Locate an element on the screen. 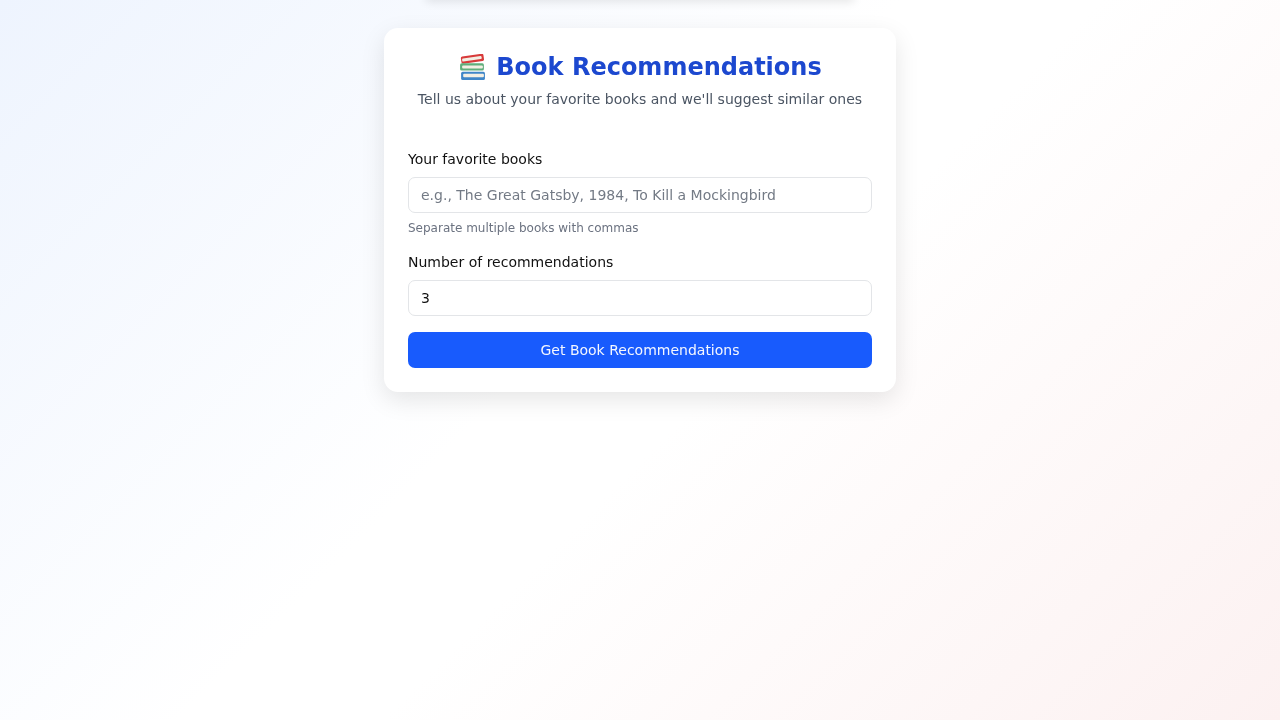 The height and width of the screenshot is (720, 1280). field-hint: Separate multiple books with commas is located at coordinates (523, 228).